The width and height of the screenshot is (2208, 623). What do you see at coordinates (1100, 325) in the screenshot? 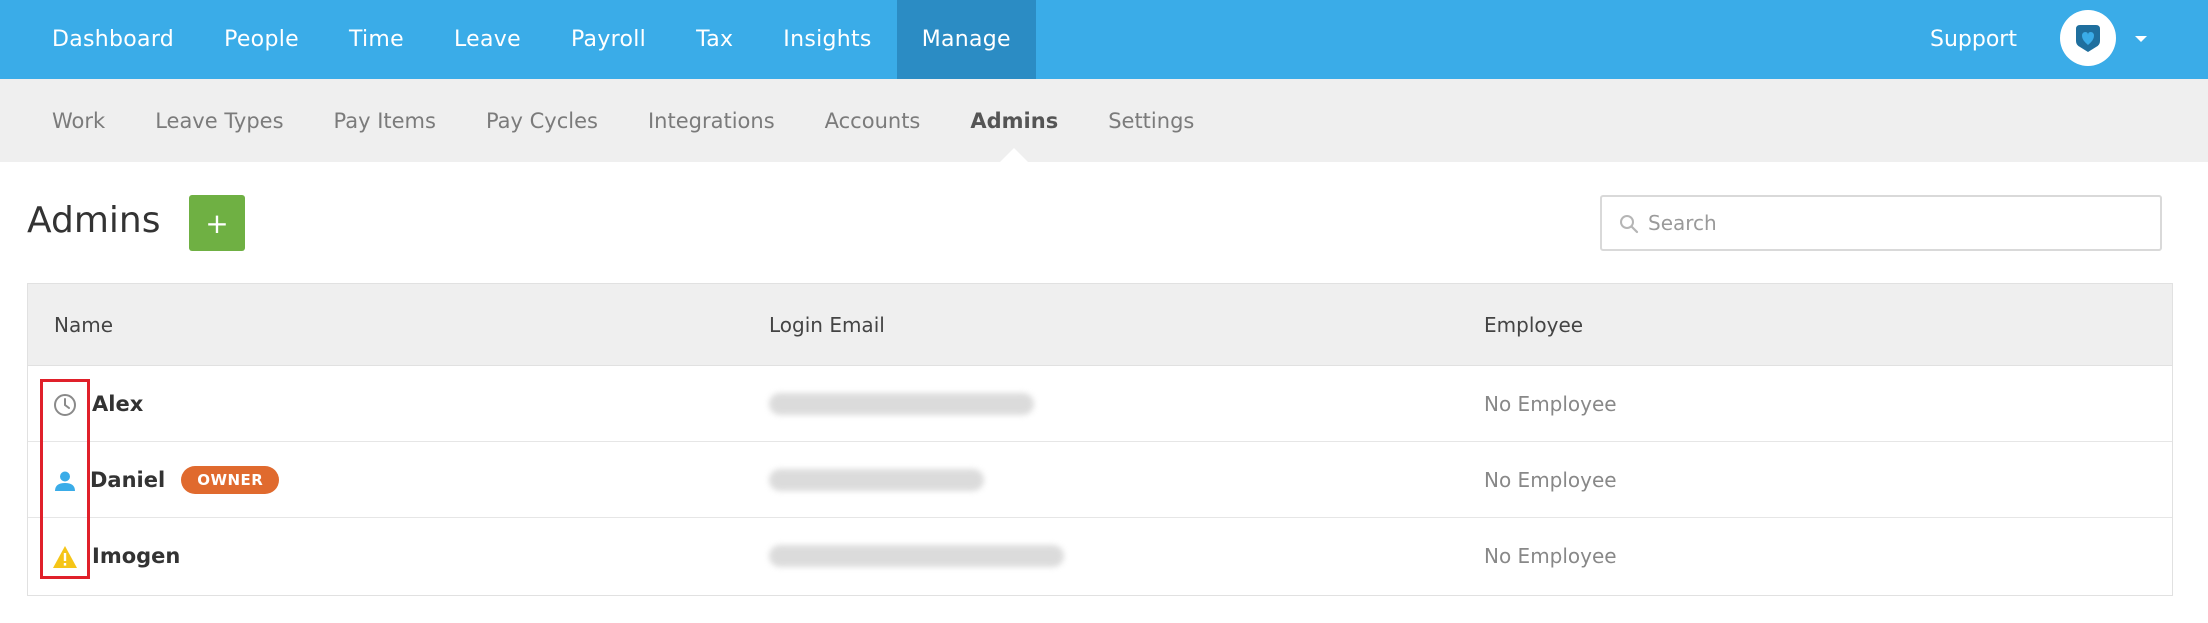
I see `table-header: Name Login Email Employee` at bounding box center [1100, 325].